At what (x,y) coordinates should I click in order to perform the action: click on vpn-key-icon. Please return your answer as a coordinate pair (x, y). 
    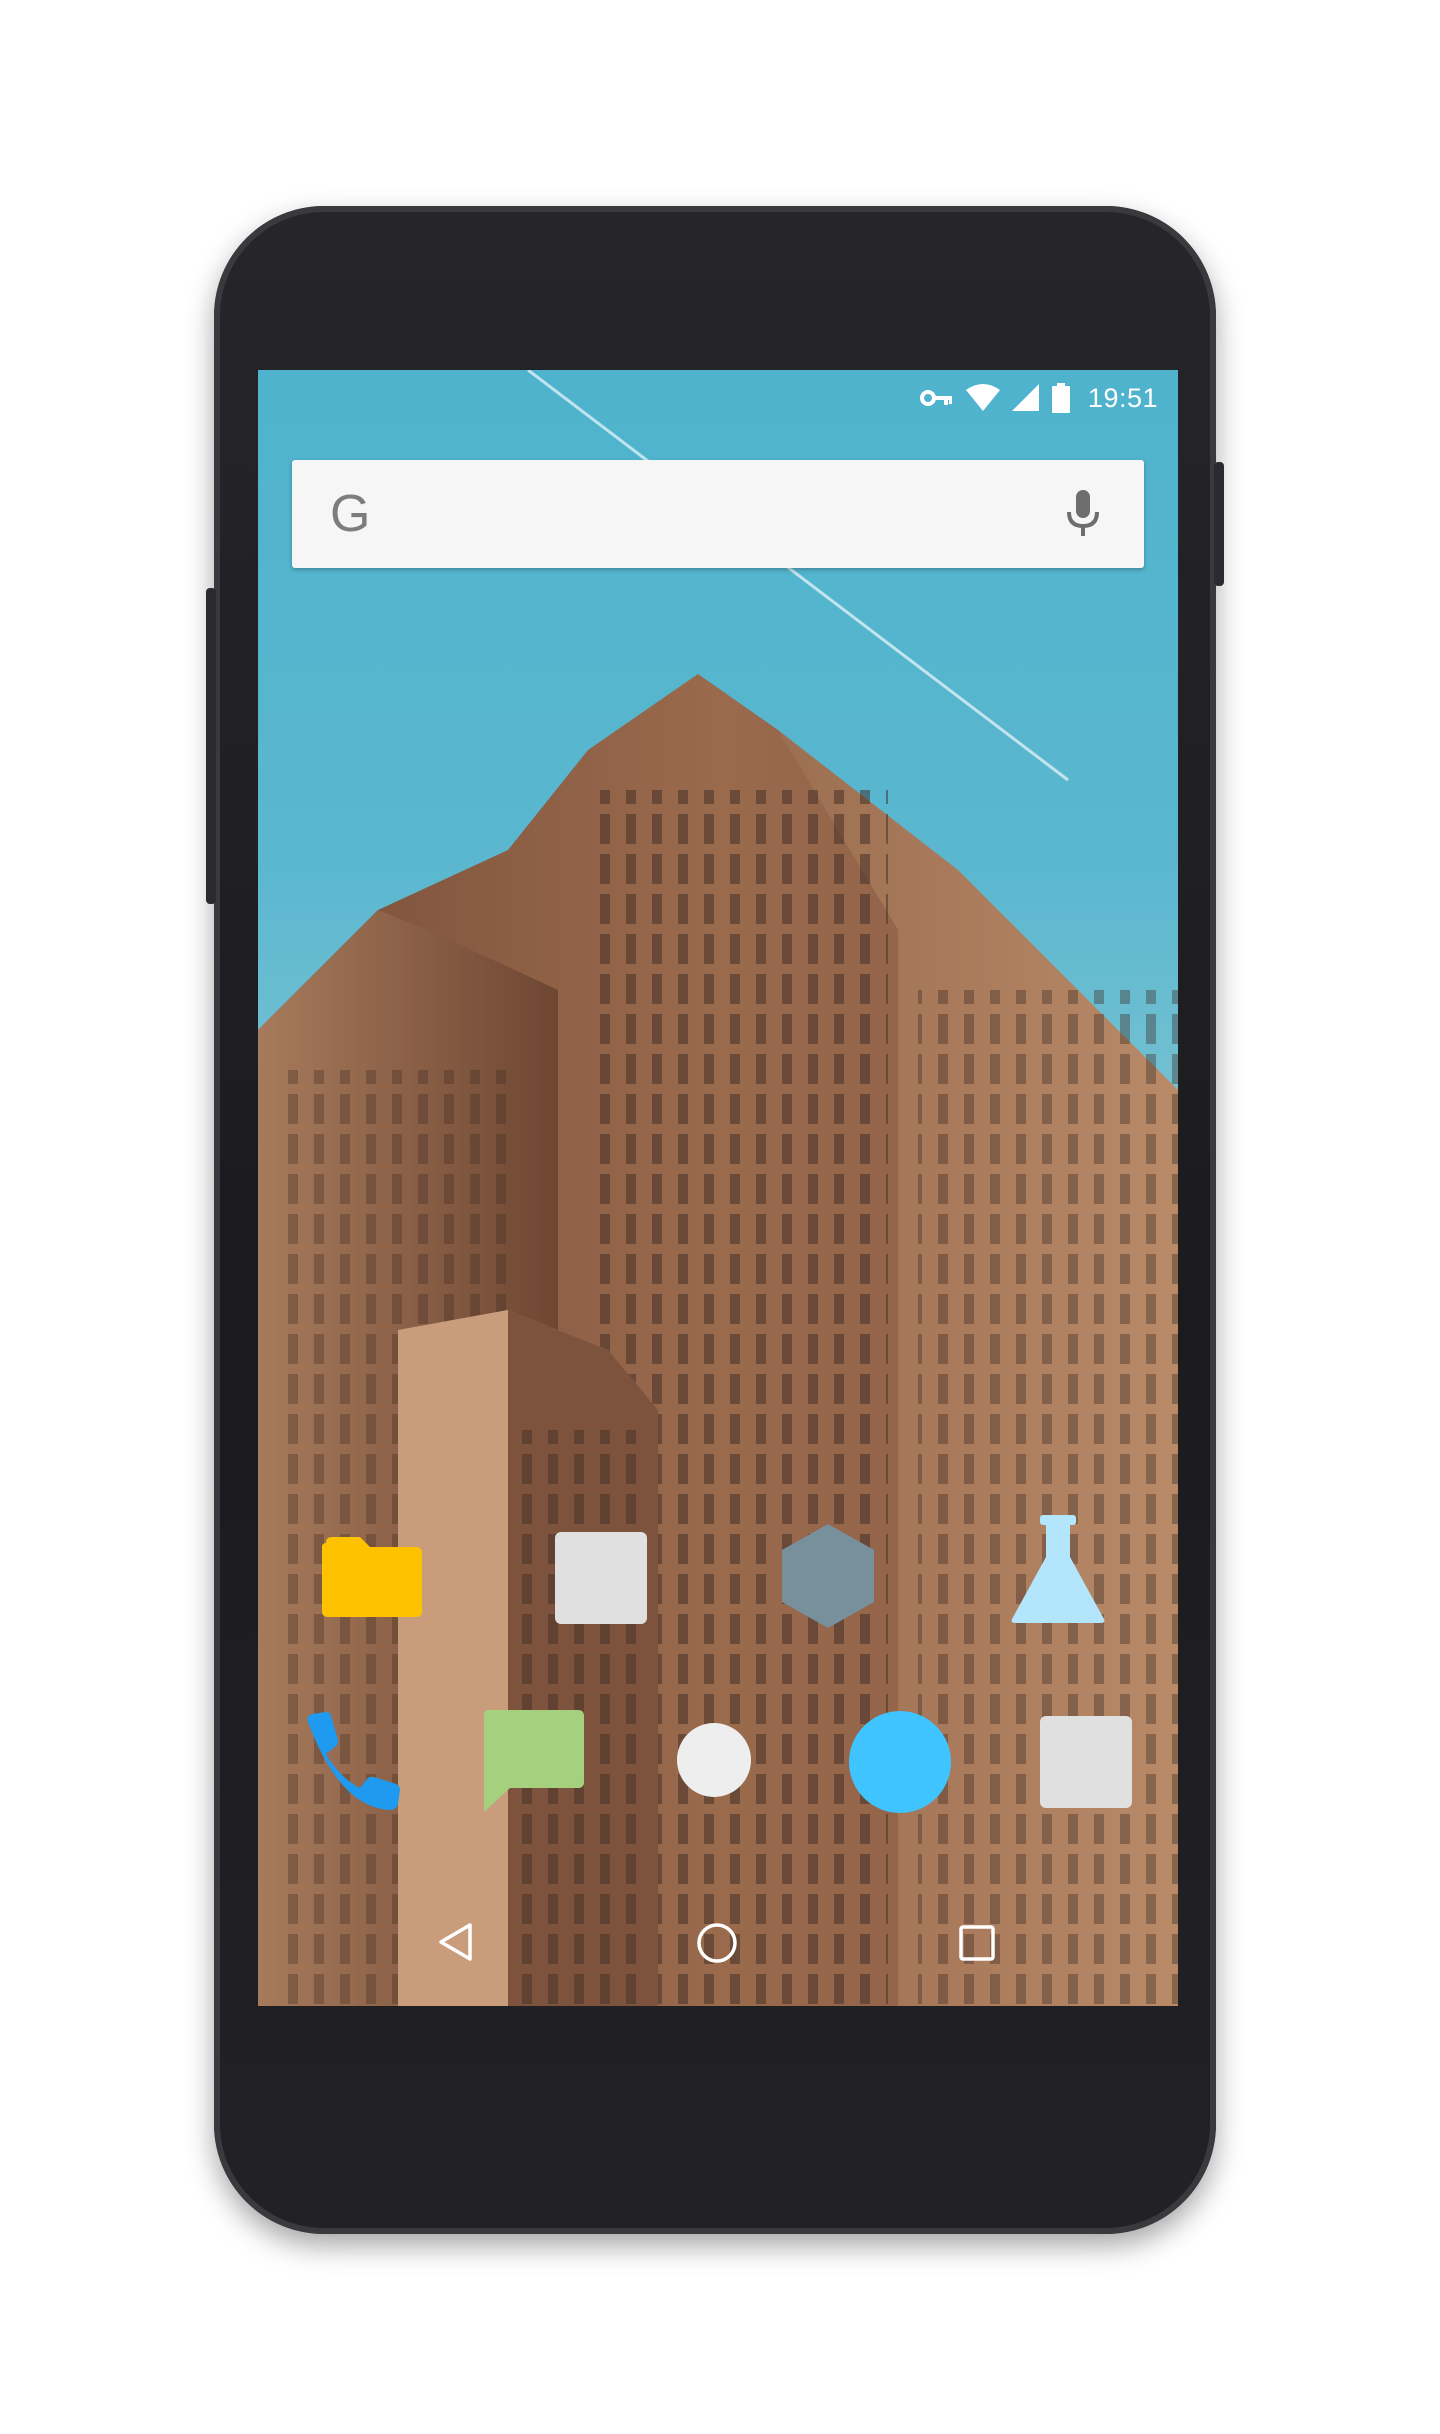
    Looking at the image, I should click on (935, 398).